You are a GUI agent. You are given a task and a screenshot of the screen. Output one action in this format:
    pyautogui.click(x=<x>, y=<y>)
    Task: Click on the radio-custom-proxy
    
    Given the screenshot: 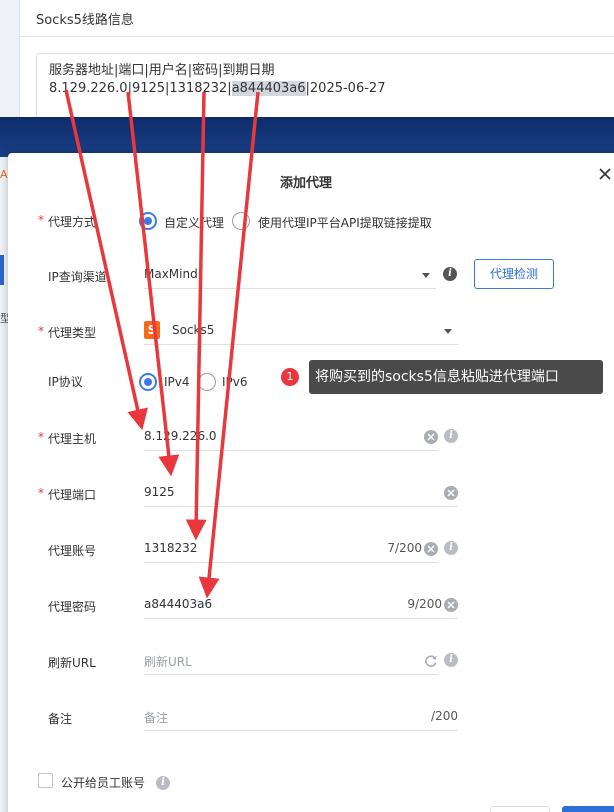 What is the action you would take?
    pyautogui.click(x=148, y=221)
    